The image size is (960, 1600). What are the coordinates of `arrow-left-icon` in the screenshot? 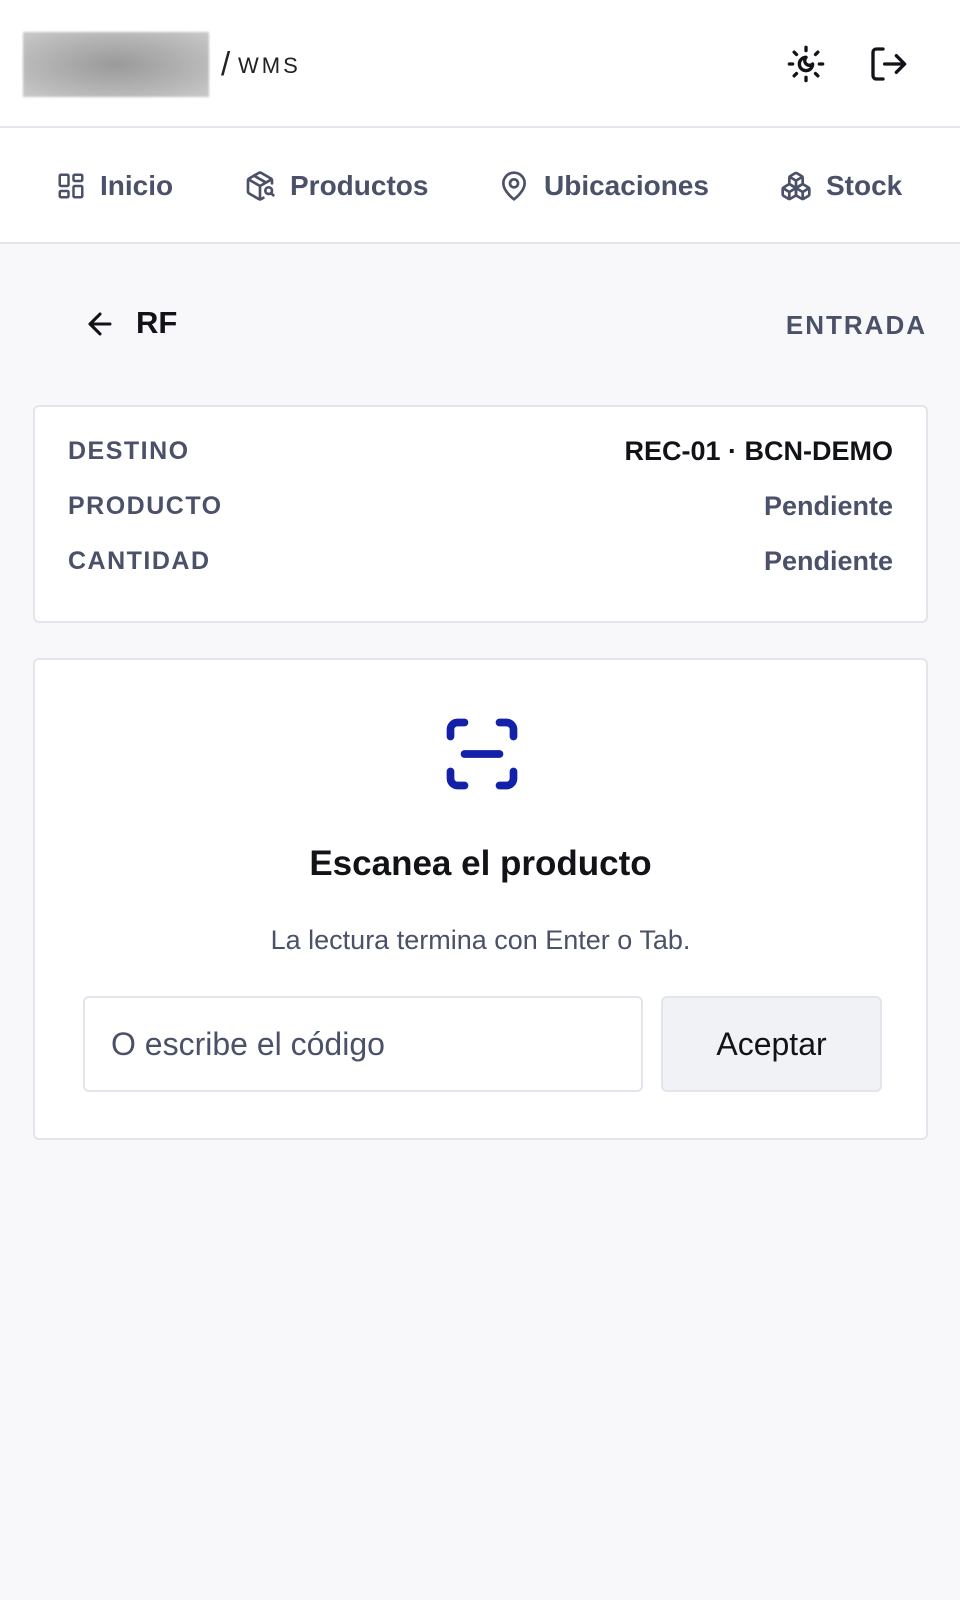 It's located at (100, 324).